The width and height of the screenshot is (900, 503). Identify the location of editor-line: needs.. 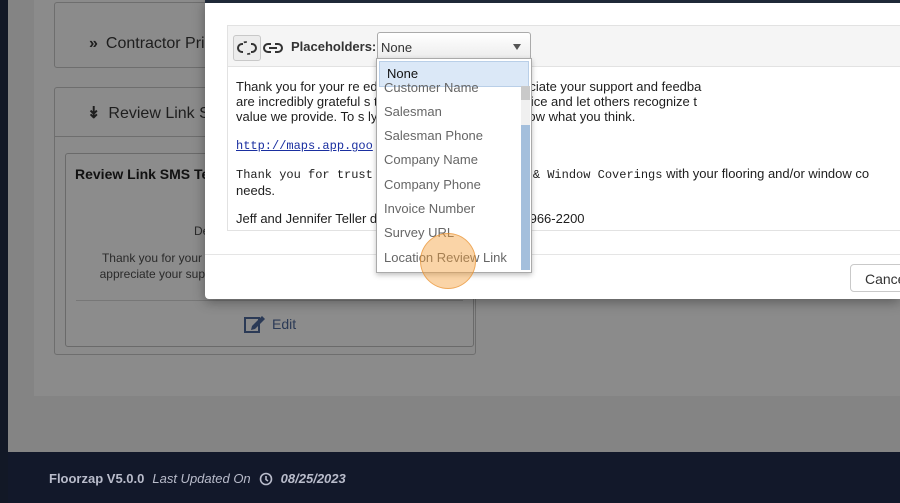
(256, 190).